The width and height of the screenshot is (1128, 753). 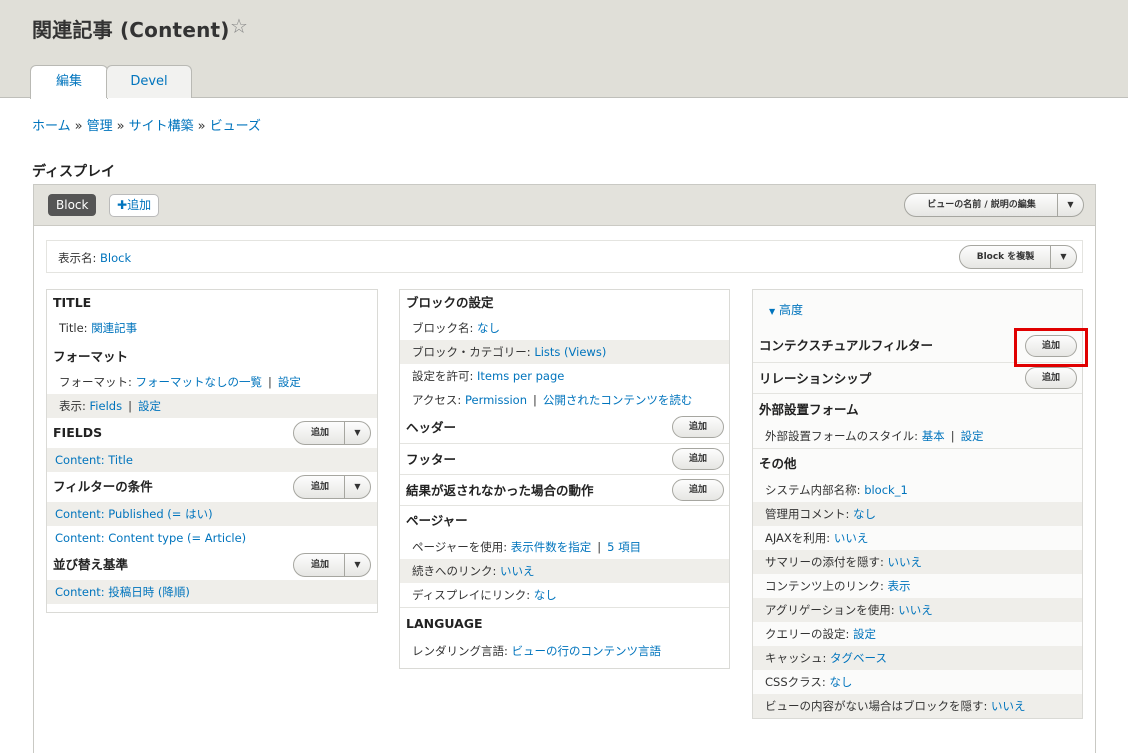 What do you see at coordinates (91, 356) in the screenshot?
I see `format-heading: フォーマット` at bounding box center [91, 356].